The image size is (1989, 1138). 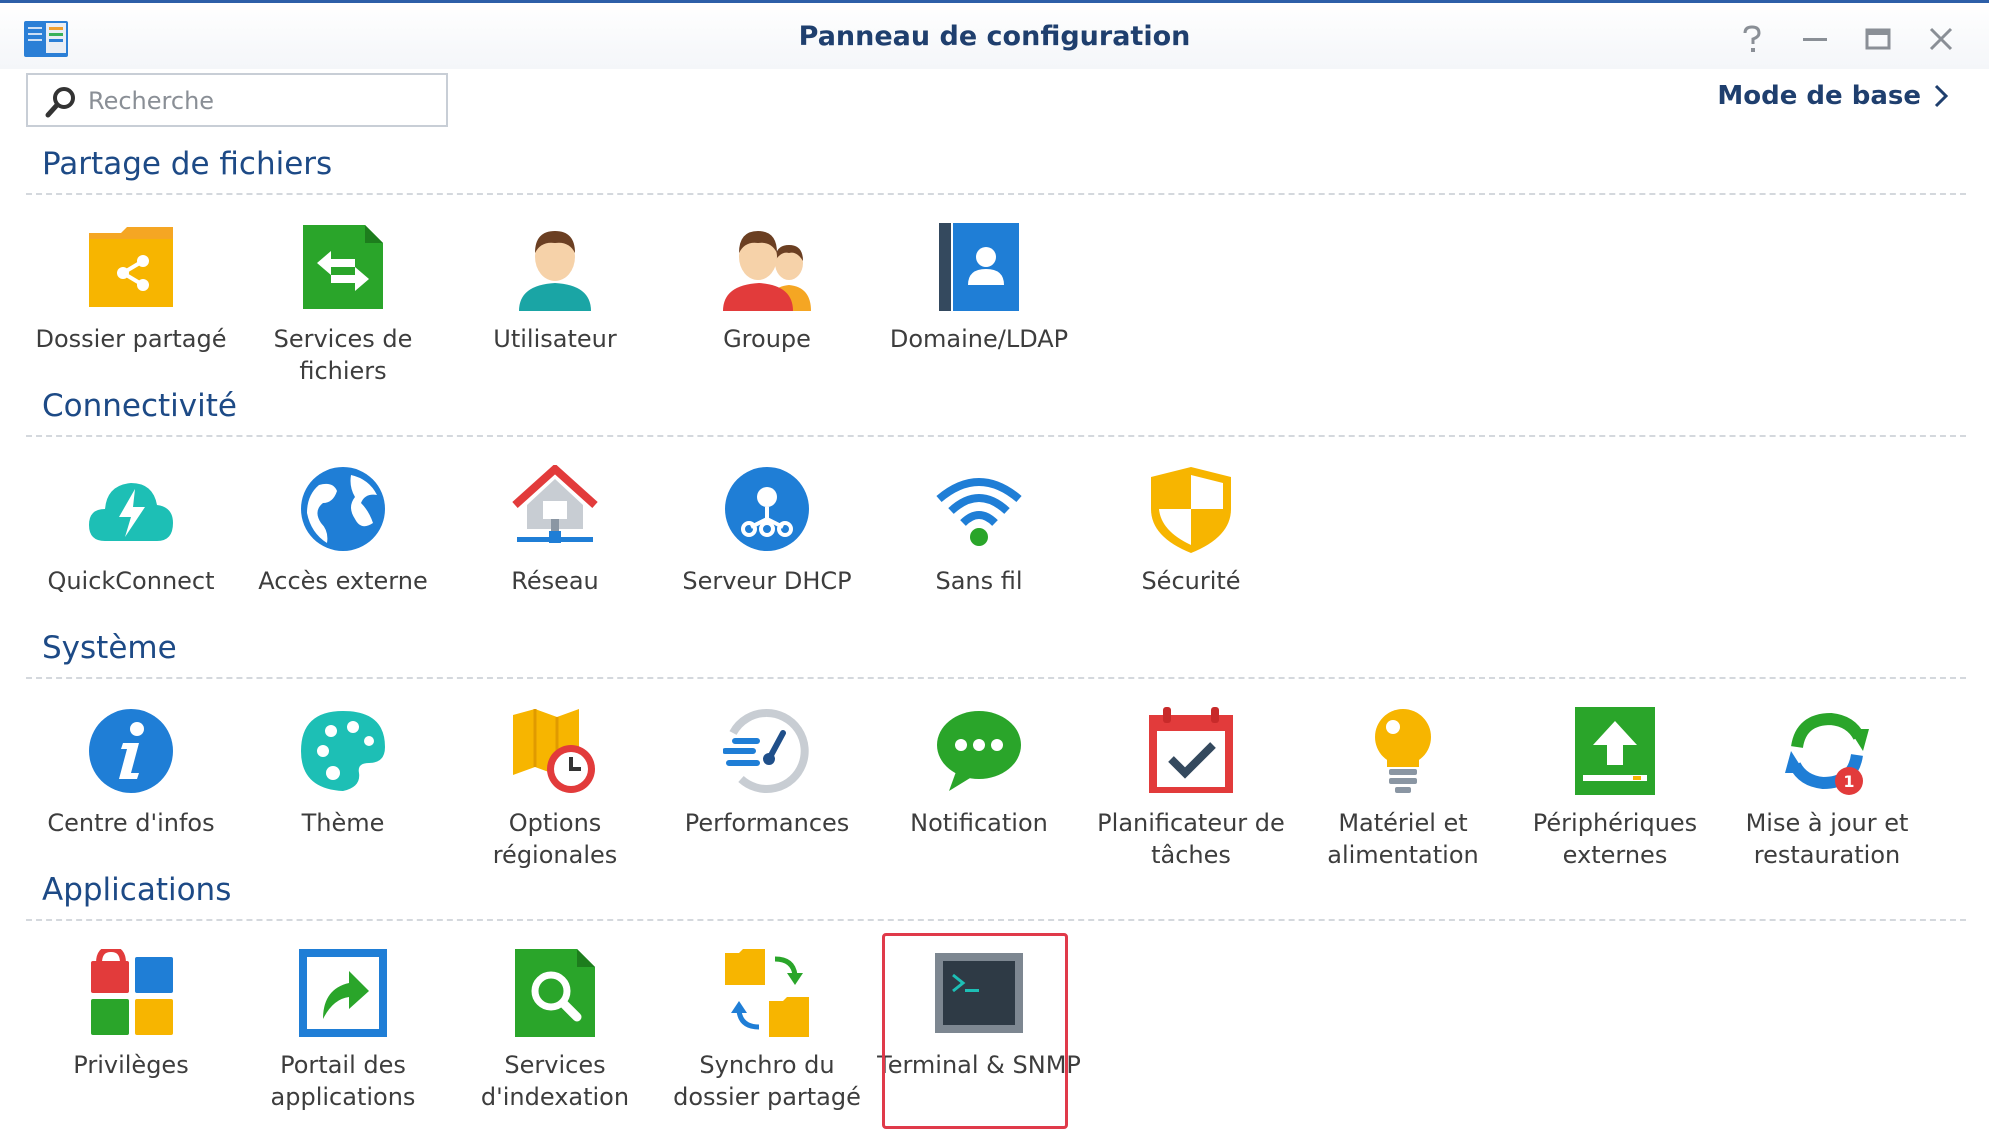 I want to click on item-group: Groupe, so click(x=767, y=308).